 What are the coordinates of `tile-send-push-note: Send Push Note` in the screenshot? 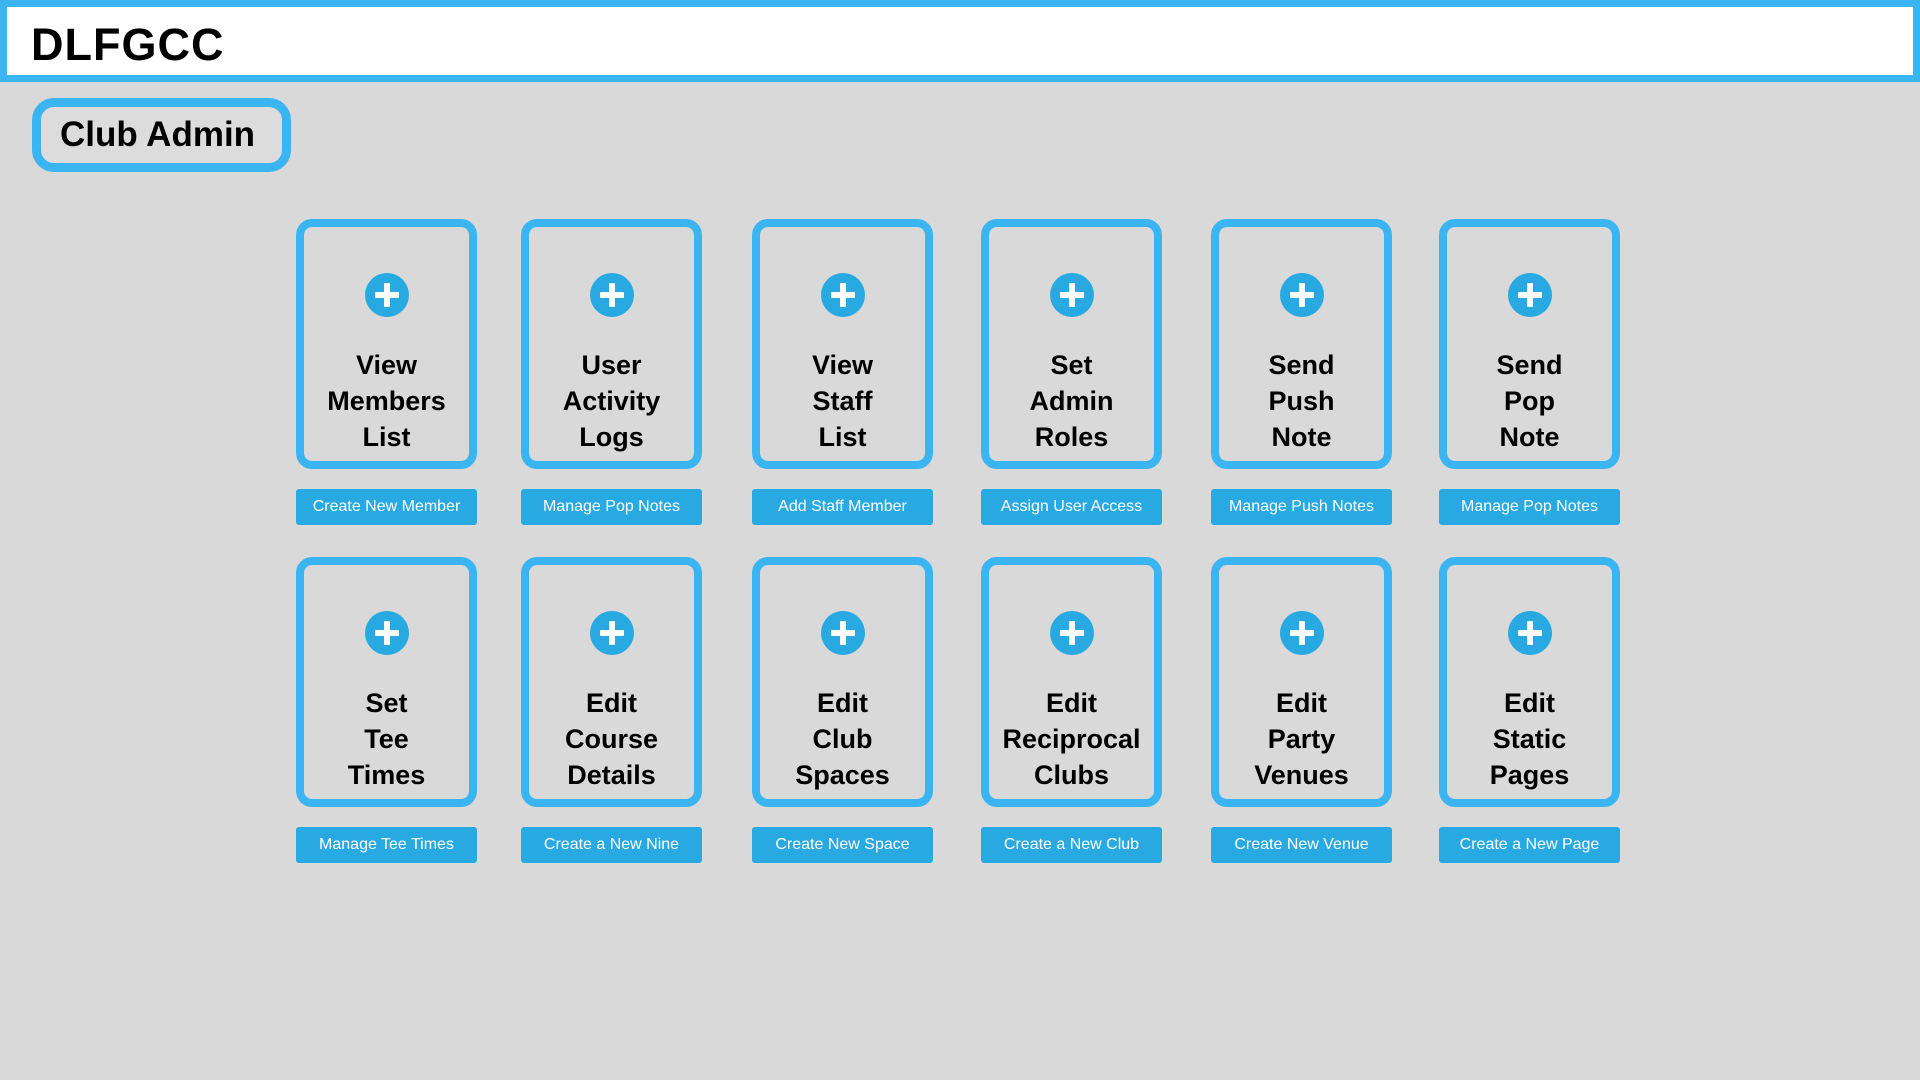 It's located at (1301, 344).